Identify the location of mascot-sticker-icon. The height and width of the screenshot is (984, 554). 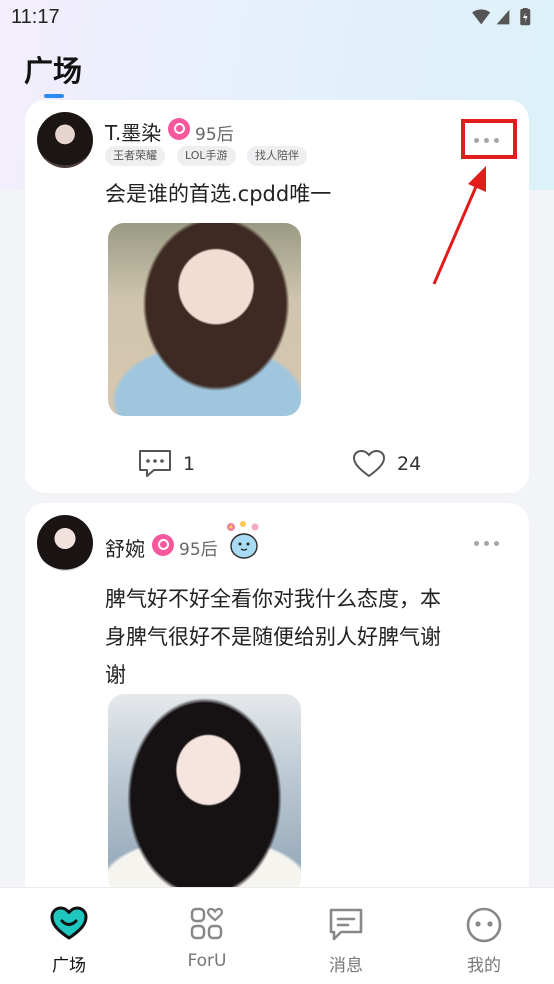
(243, 540).